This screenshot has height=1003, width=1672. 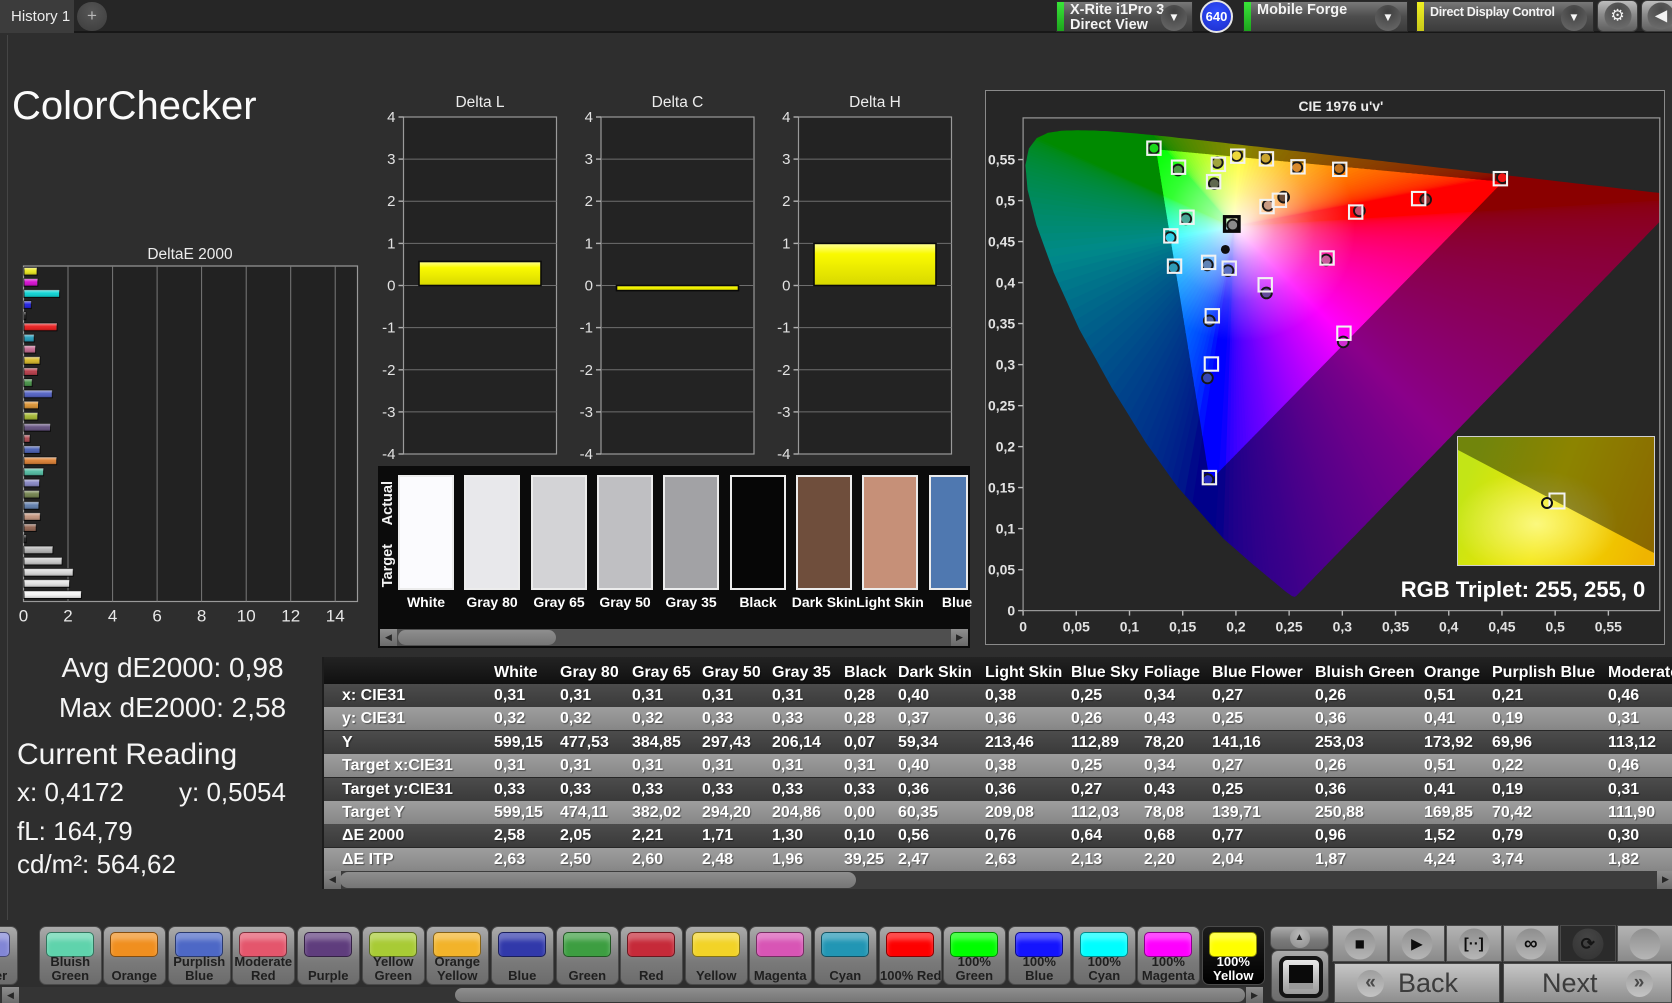 I want to click on svg-text: 8, so click(x=201, y=615).